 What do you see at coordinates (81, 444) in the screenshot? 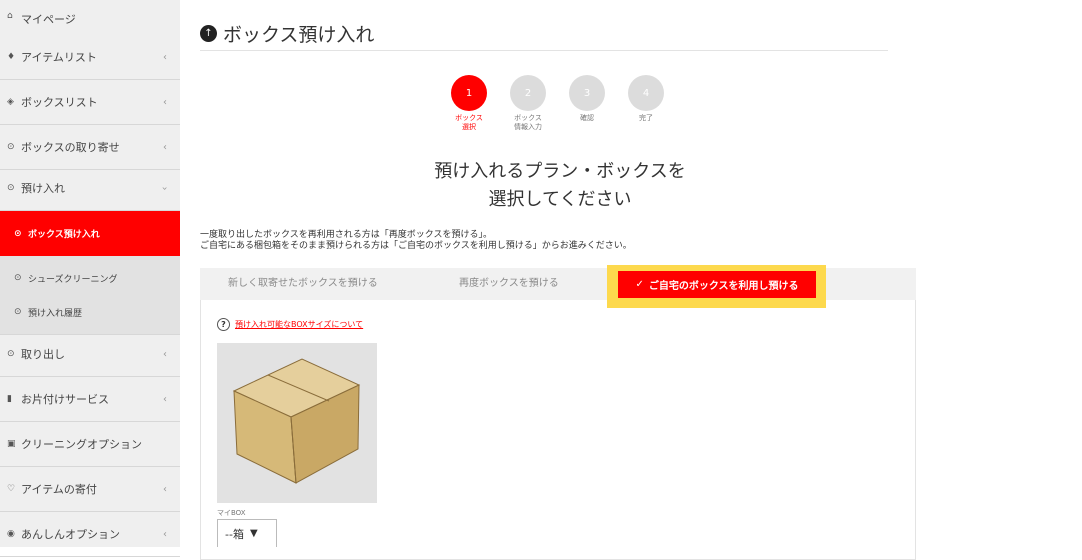
I see `sidebar-item-label: クリーニングオプション` at bounding box center [81, 444].